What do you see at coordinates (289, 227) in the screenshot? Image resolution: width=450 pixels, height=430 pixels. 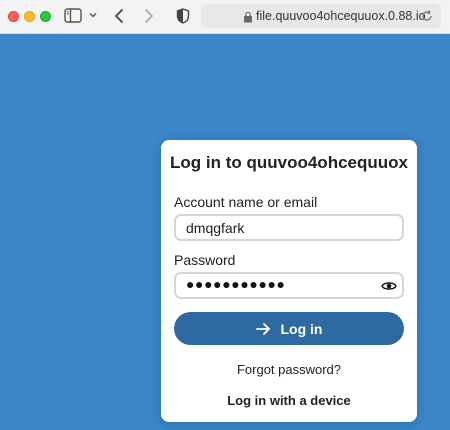 I see `account-input: dmqgfark` at bounding box center [289, 227].